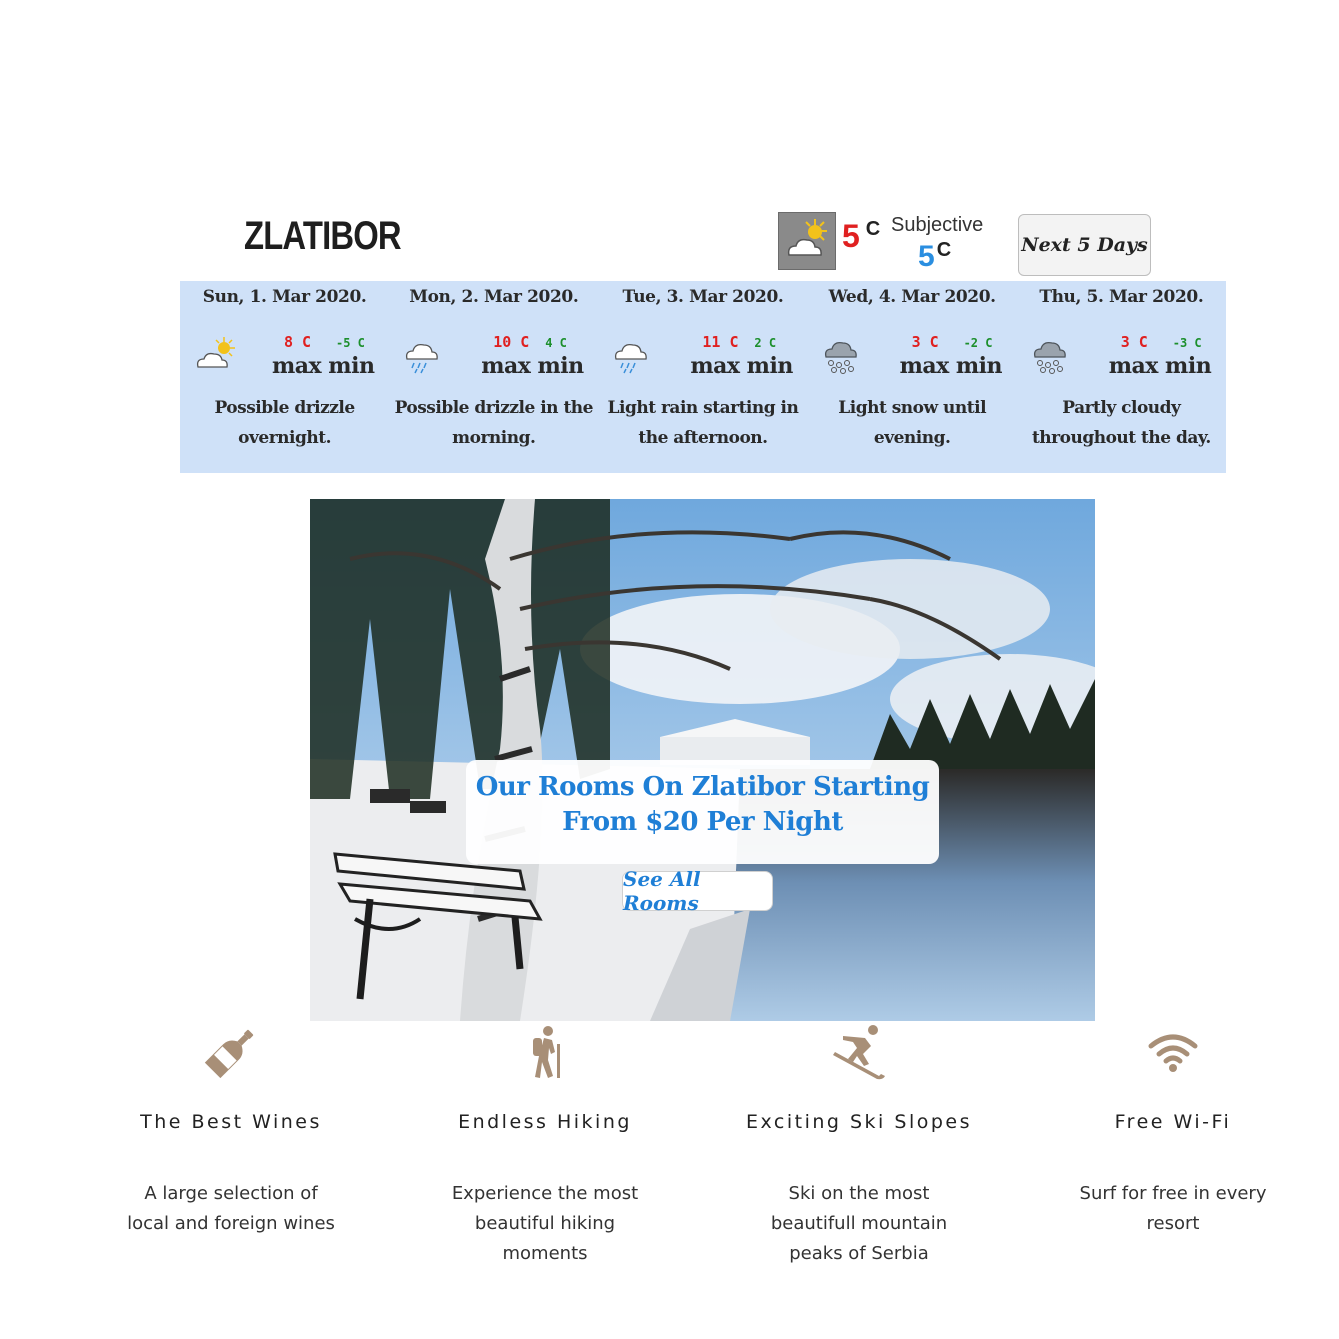 This screenshot has height=1339, width=1339. I want to click on forecast-min-temp: -2 C, so click(978, 343).